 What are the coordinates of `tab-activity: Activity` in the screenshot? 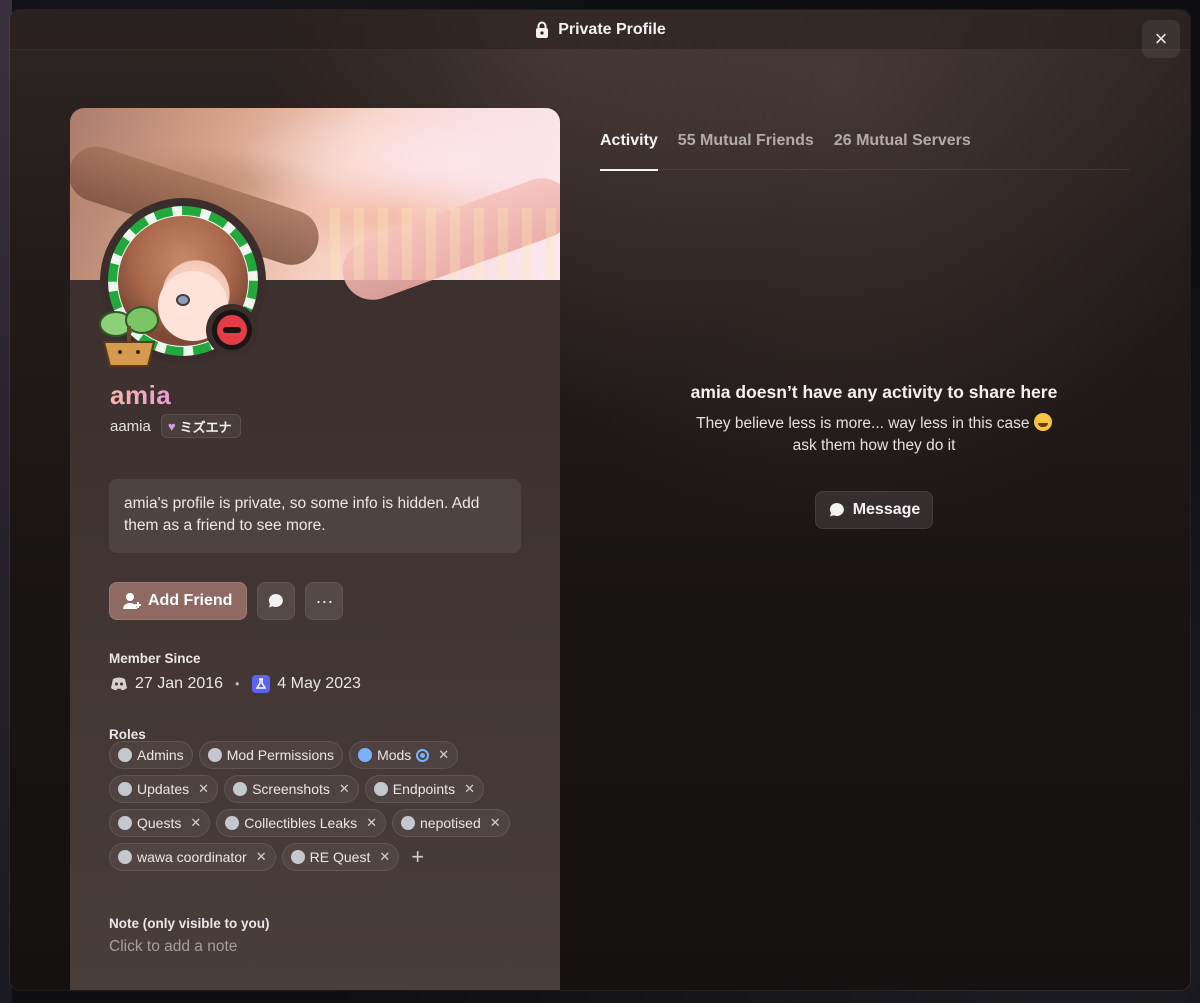 It's located at (629, 150).